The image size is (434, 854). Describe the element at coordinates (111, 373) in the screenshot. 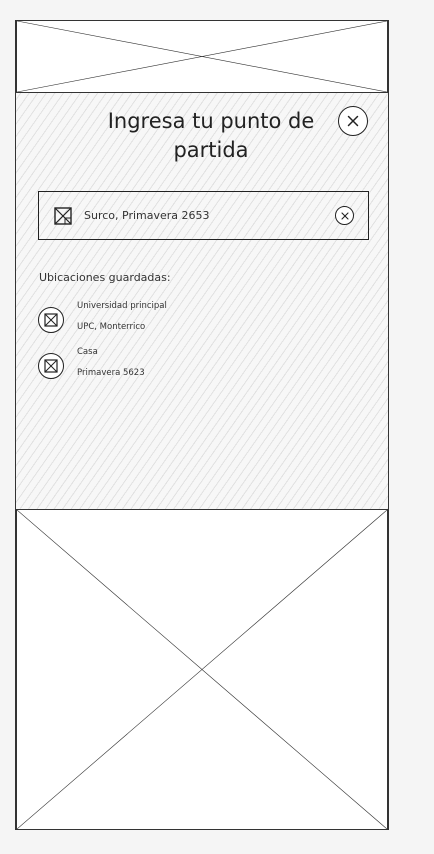

I see `saved-location-address: Primavera 5623` at that location.